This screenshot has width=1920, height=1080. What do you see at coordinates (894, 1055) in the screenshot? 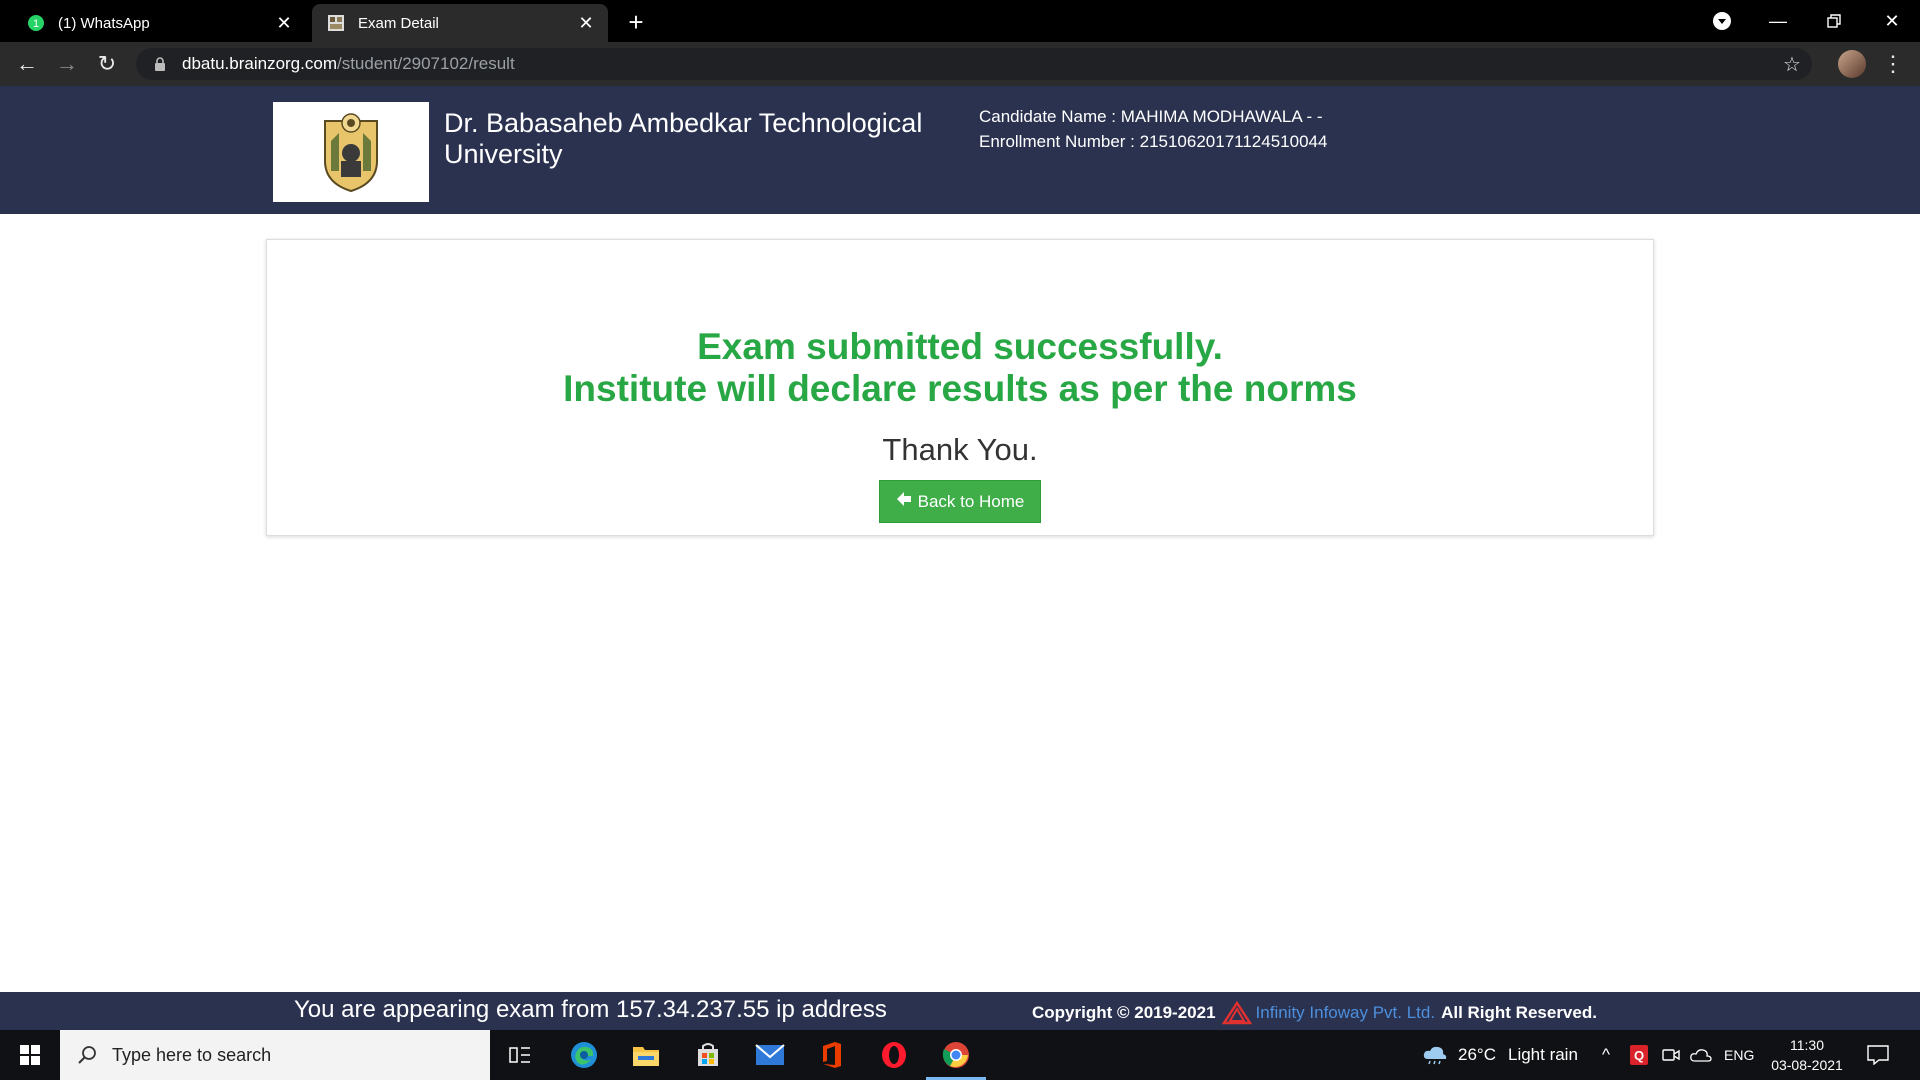
I see `opera-browser-icon` at bounding box center [894, 1055].